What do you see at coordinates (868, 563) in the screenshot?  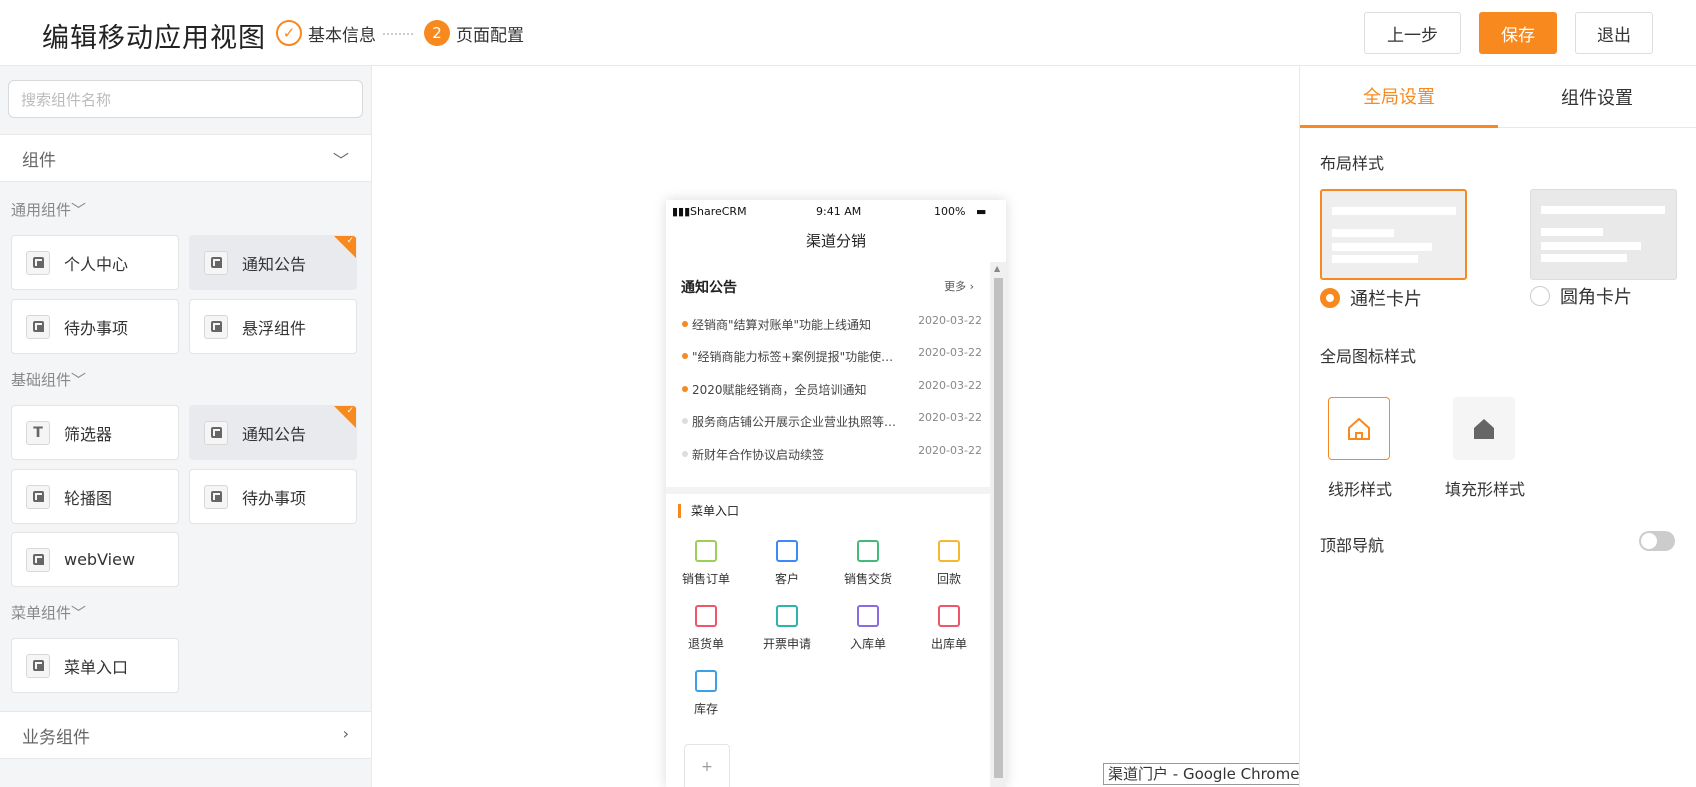 I see `menu-item-delivery: 销售交货` at bounding box center [868, 563].